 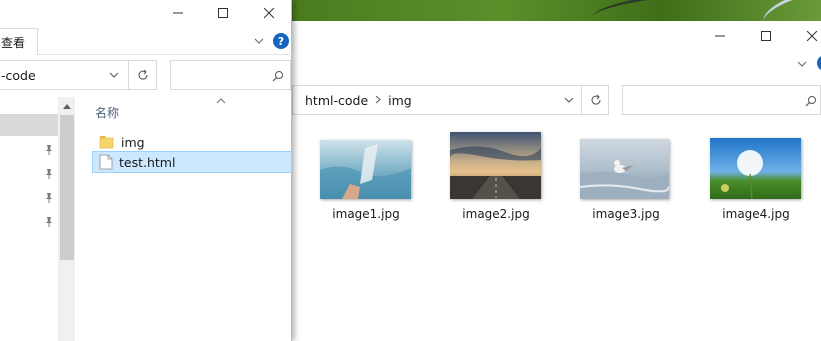 I want to click on breadcrumb-separator-icon, so click(x=378, y=100).